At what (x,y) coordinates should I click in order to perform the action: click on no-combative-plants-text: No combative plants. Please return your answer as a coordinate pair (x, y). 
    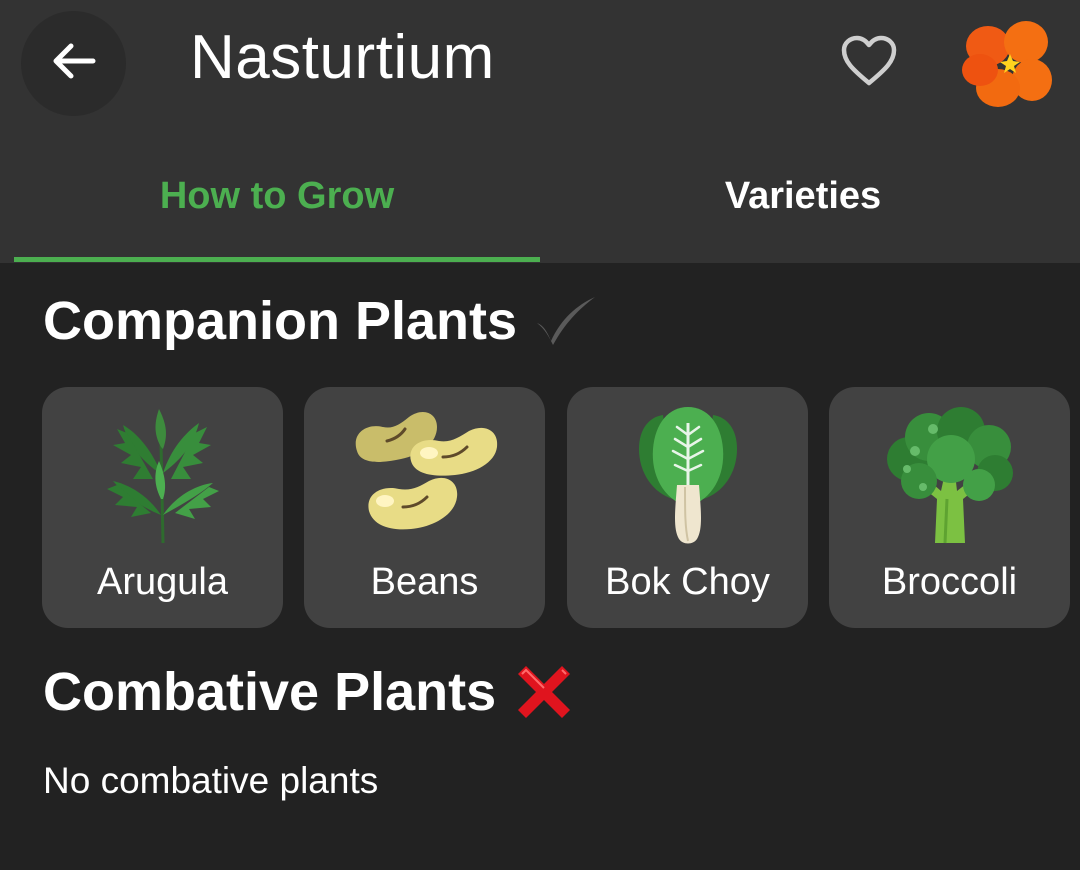
    Looking at the image, I should click on (211, 780).